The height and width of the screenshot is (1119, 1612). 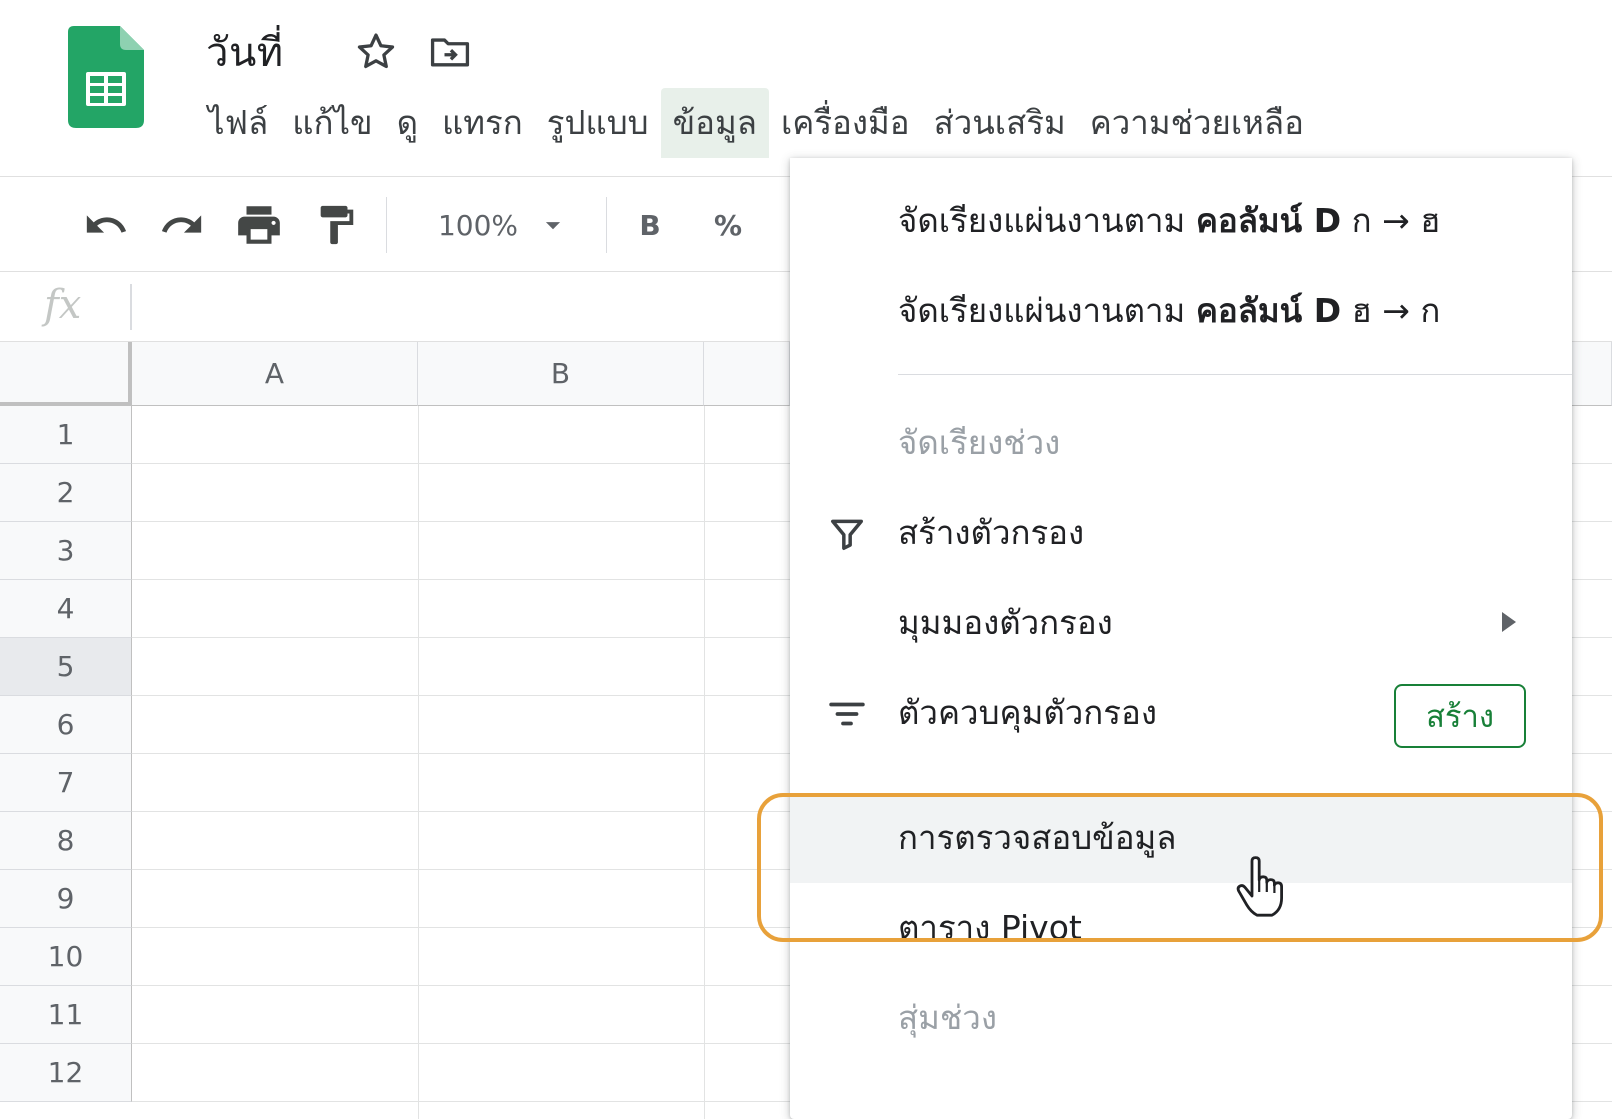 What do you see at coordinates (66, 435) in the screenshot?
I see `row-header: 1` at bounding box center [66, 435].